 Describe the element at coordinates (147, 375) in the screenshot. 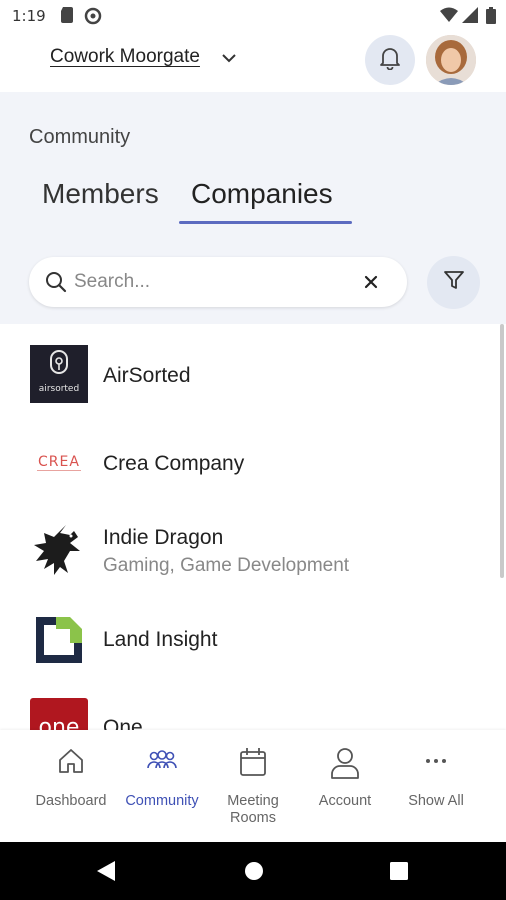

I see `company-name: AirSorted` at that location.